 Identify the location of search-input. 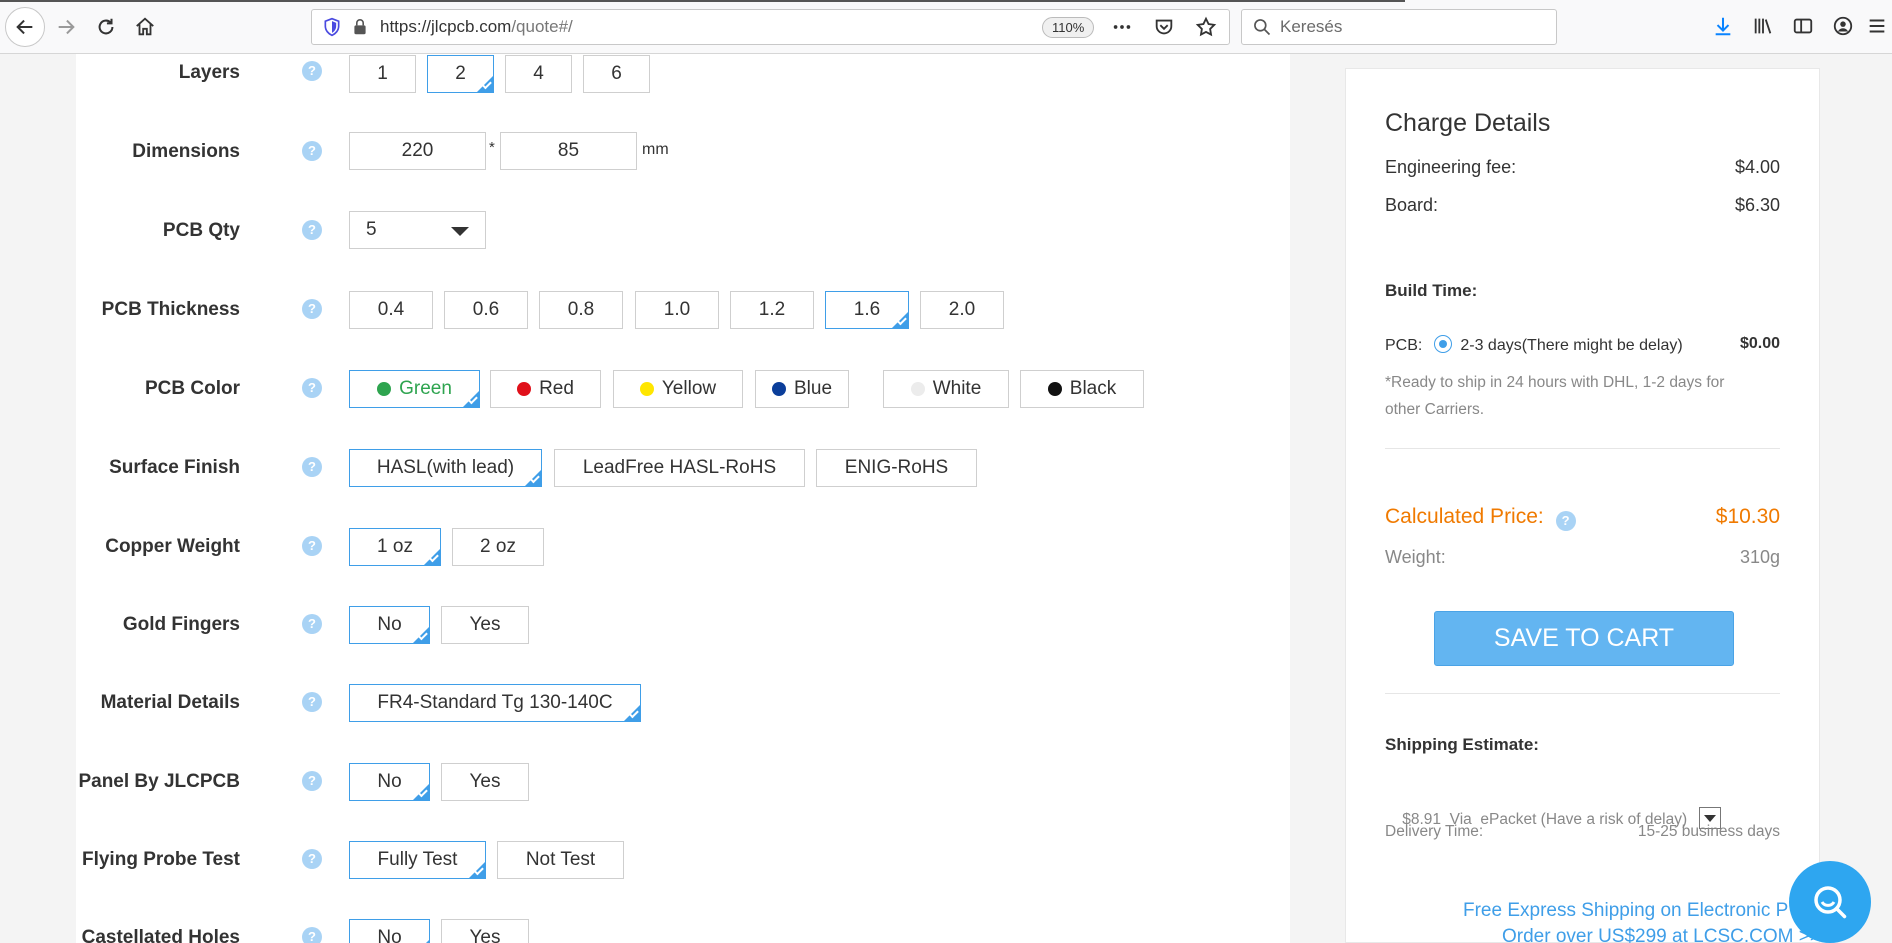
(1410, 27).